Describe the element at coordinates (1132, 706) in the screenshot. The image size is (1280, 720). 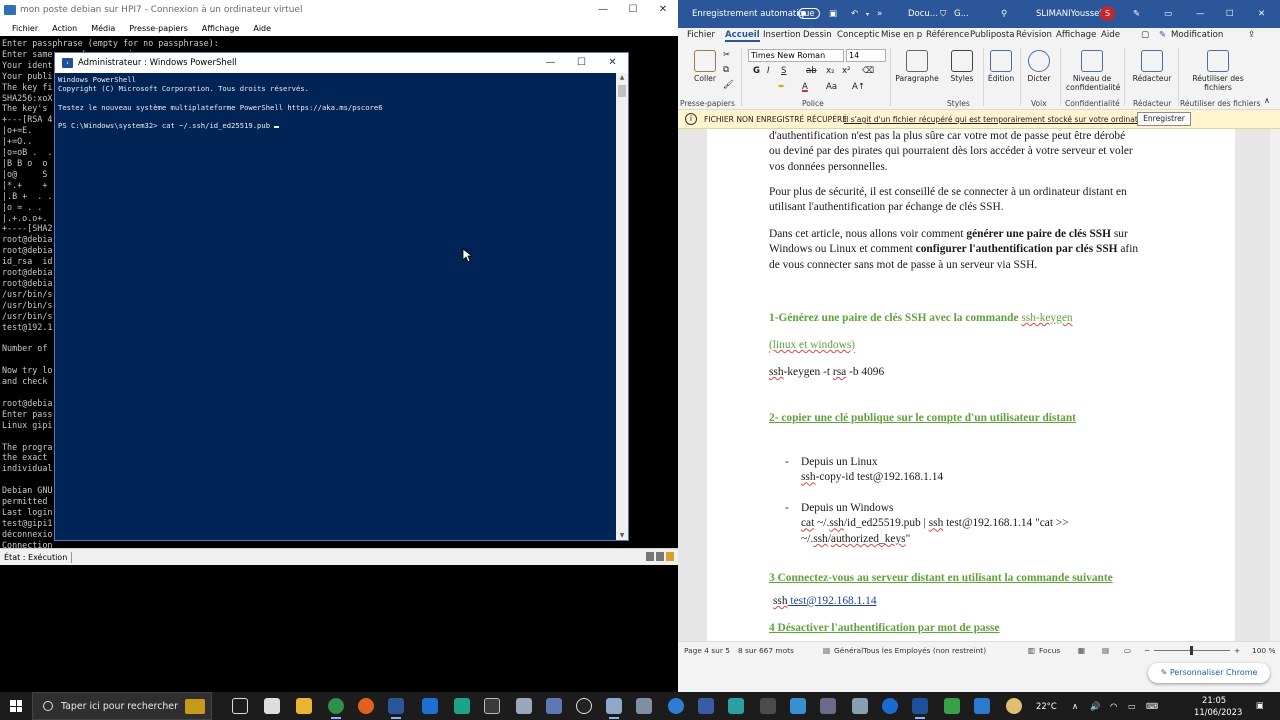
I see `battery-icon: ▭` at that location.